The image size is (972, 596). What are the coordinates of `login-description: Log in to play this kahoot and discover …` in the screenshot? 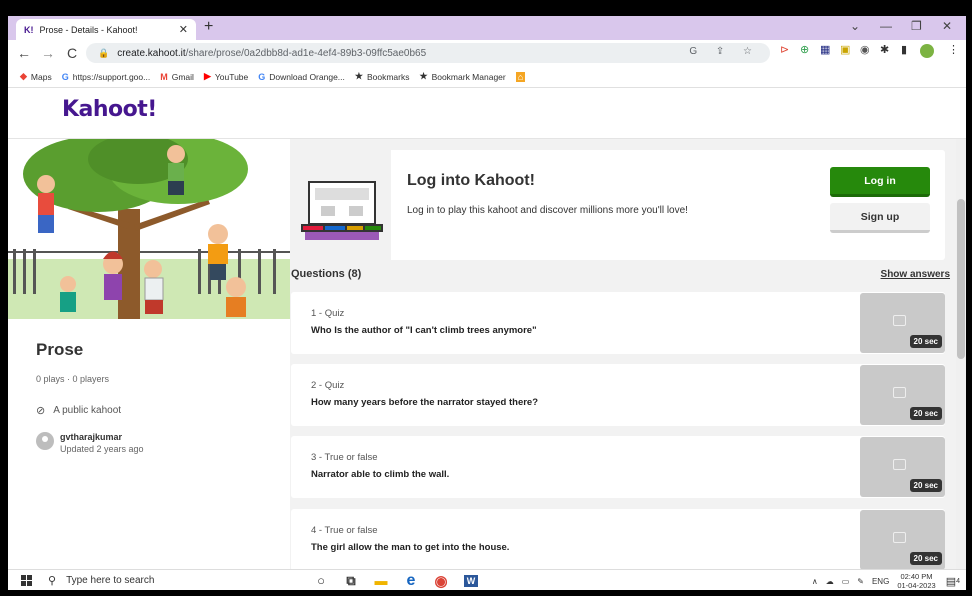 It's located at (547, 210).